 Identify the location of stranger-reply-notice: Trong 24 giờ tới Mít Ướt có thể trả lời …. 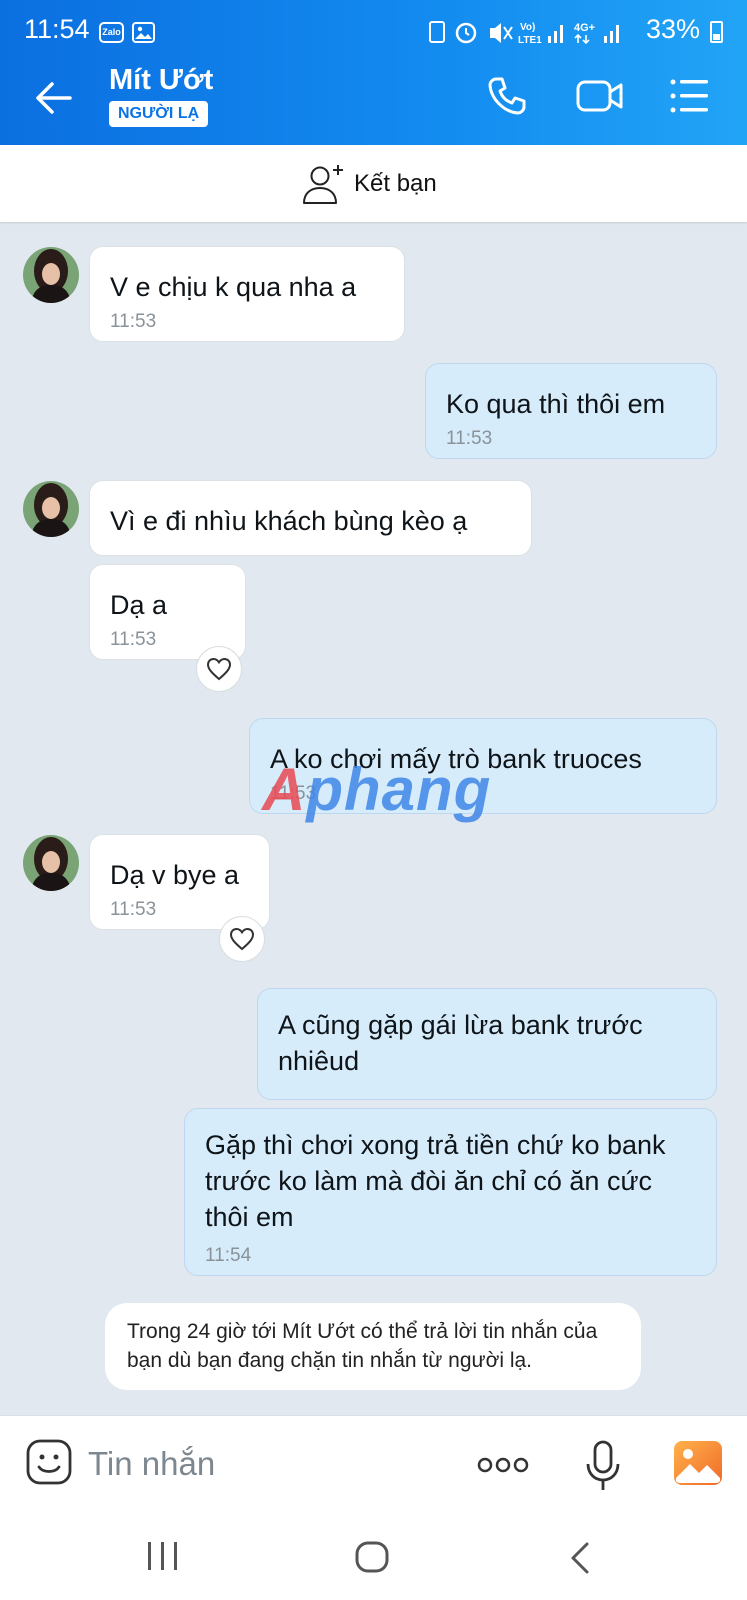
(373, 1346).